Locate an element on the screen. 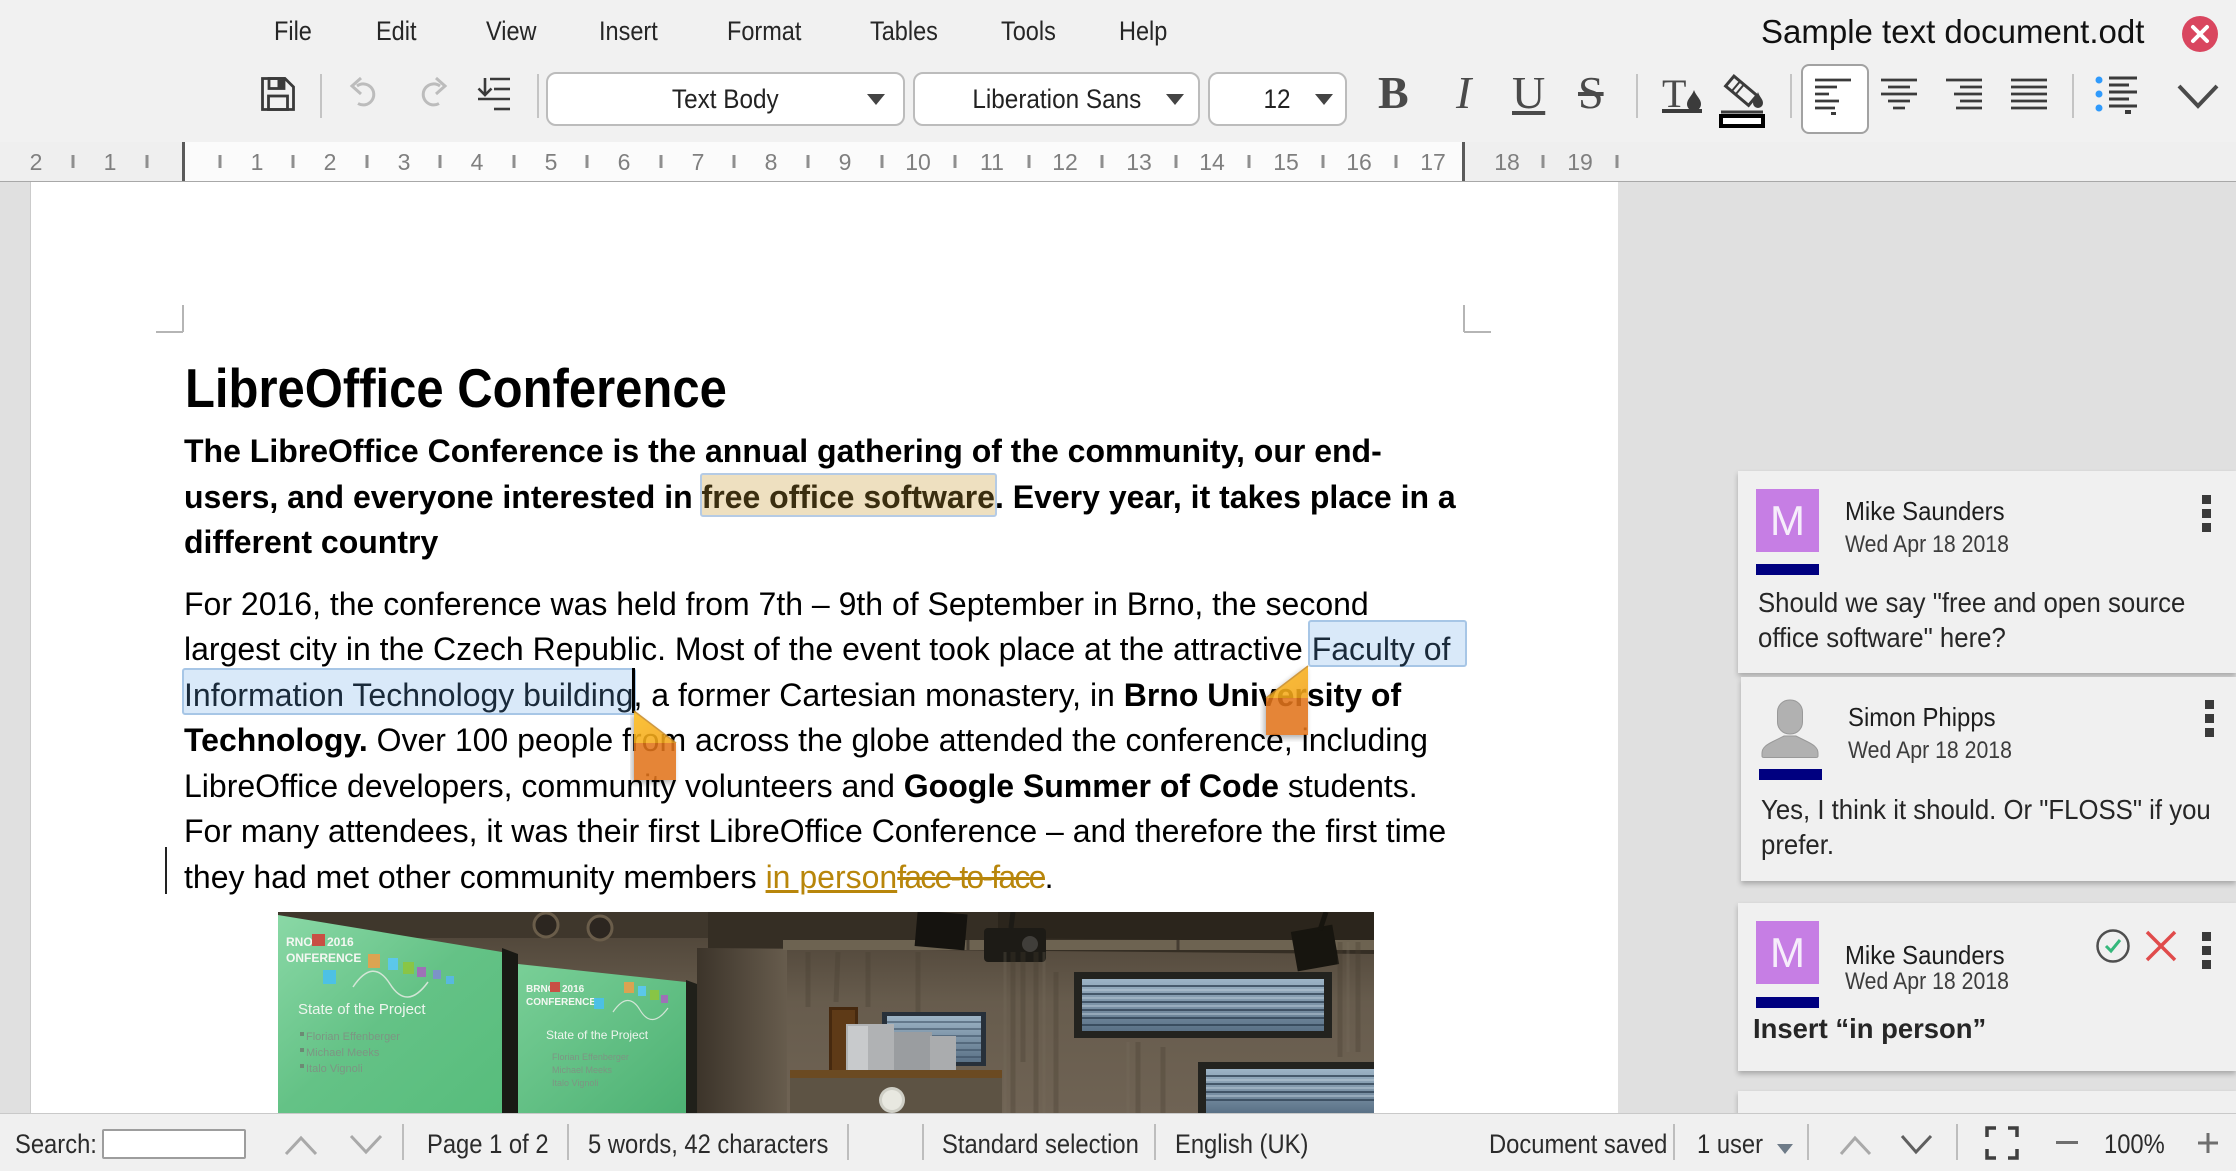  svg-text: RNO is located at coordinates (299, 942).